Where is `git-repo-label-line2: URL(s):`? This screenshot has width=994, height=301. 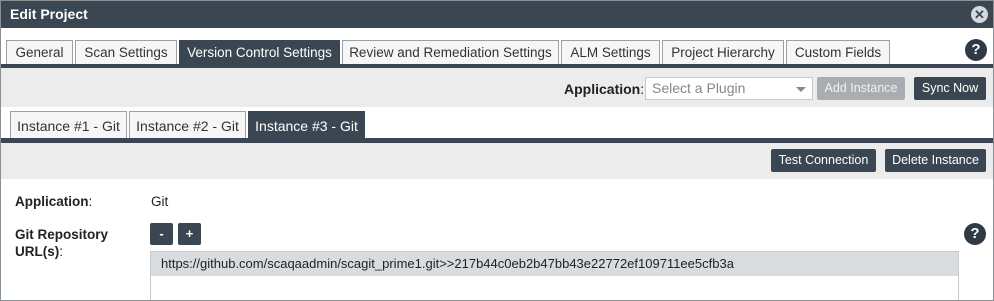
git-repo-label-line2: URL(s): is located at coordinates (39, 251).